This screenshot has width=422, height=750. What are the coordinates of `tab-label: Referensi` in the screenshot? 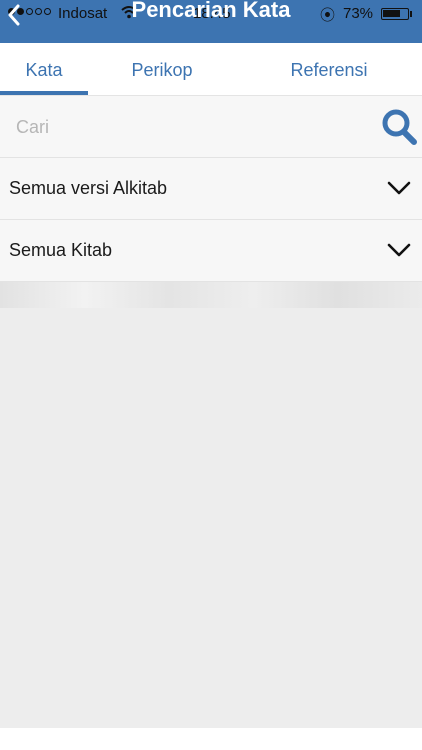 It's located at (329, 70).